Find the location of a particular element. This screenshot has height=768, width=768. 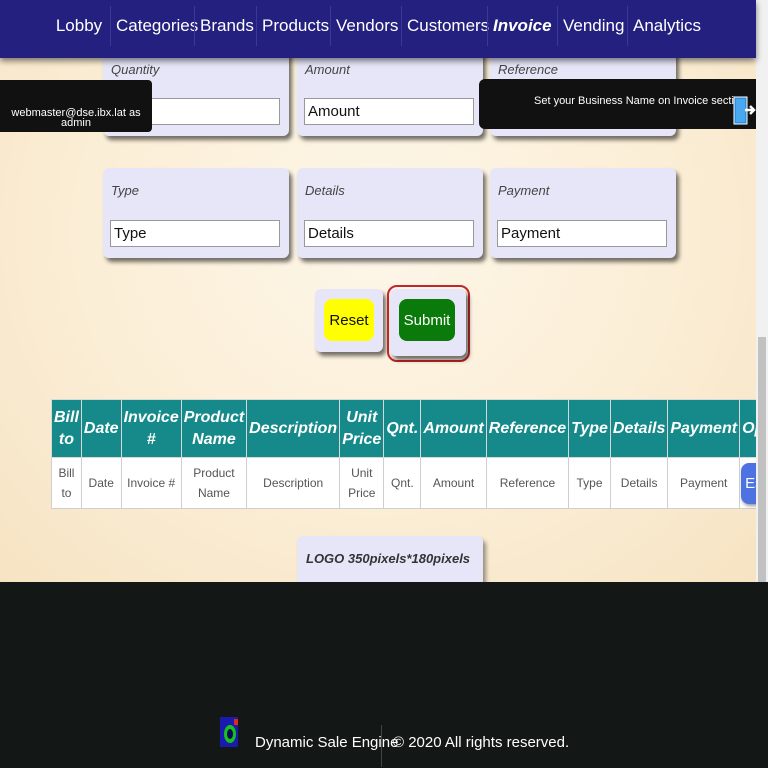

reference-label: Reference is located at coordinates (528, 69).